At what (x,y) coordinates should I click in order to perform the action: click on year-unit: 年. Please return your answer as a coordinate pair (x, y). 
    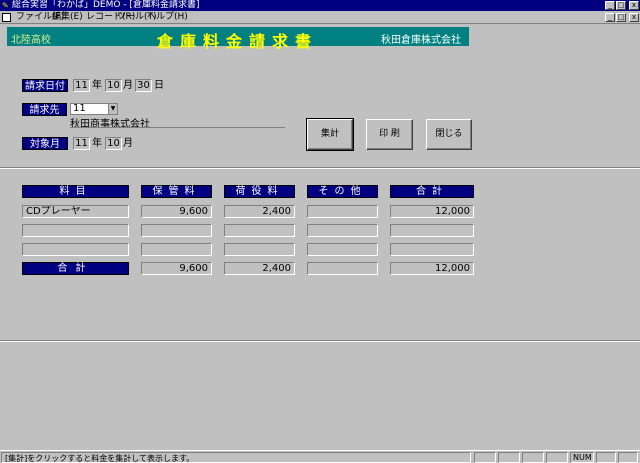
    Looking at the image, I should click on (97, 85).